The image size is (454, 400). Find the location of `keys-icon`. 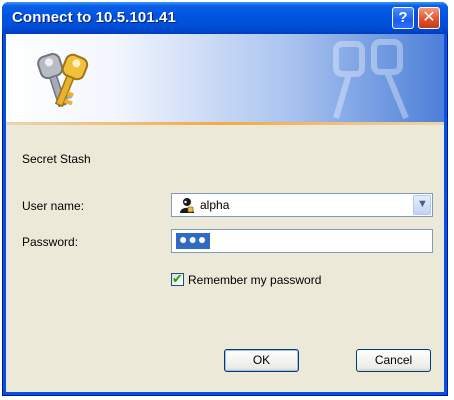

keys-icon is located at coordinates (63, 80).